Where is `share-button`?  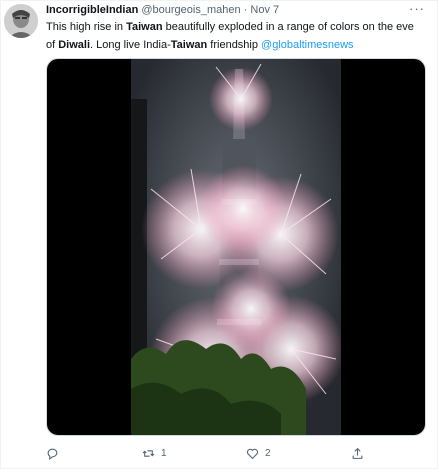
share-button is located at coordinates (357, 453).